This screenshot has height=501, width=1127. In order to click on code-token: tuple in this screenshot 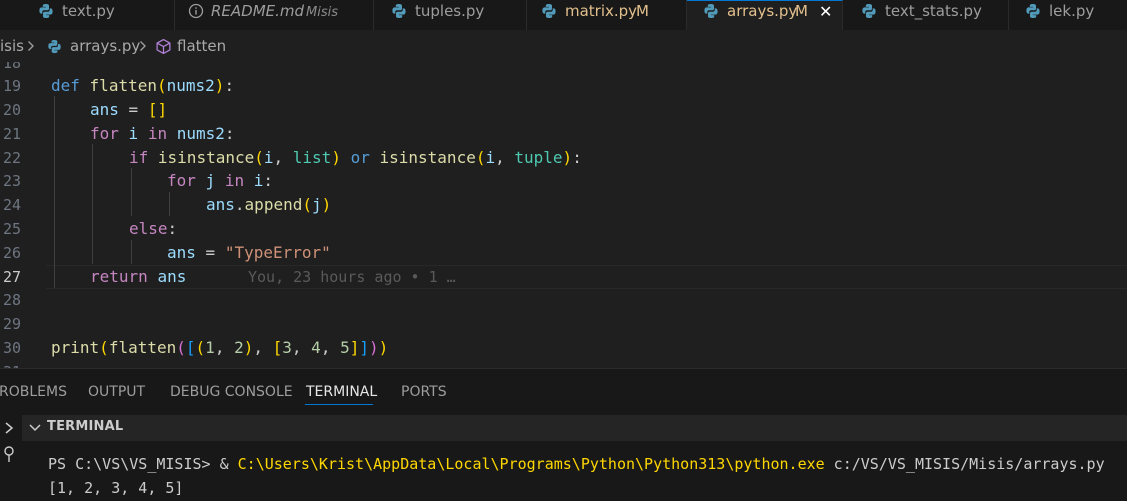, I will do `click(538, 157)`.